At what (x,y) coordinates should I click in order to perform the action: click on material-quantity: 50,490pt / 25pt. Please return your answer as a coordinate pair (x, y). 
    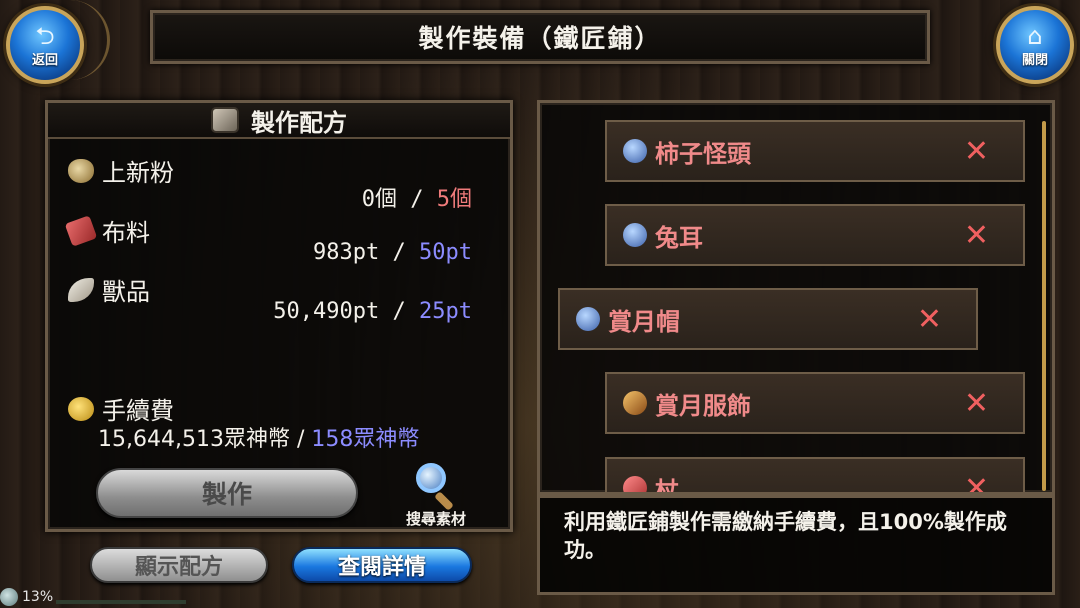
    Looking at the image, I should click on (372, 311).